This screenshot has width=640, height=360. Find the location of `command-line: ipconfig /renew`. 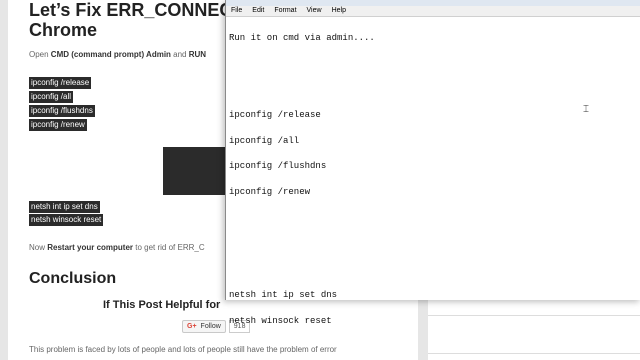

command-line: ipconfig /renew is located at coordinates (58, 125).